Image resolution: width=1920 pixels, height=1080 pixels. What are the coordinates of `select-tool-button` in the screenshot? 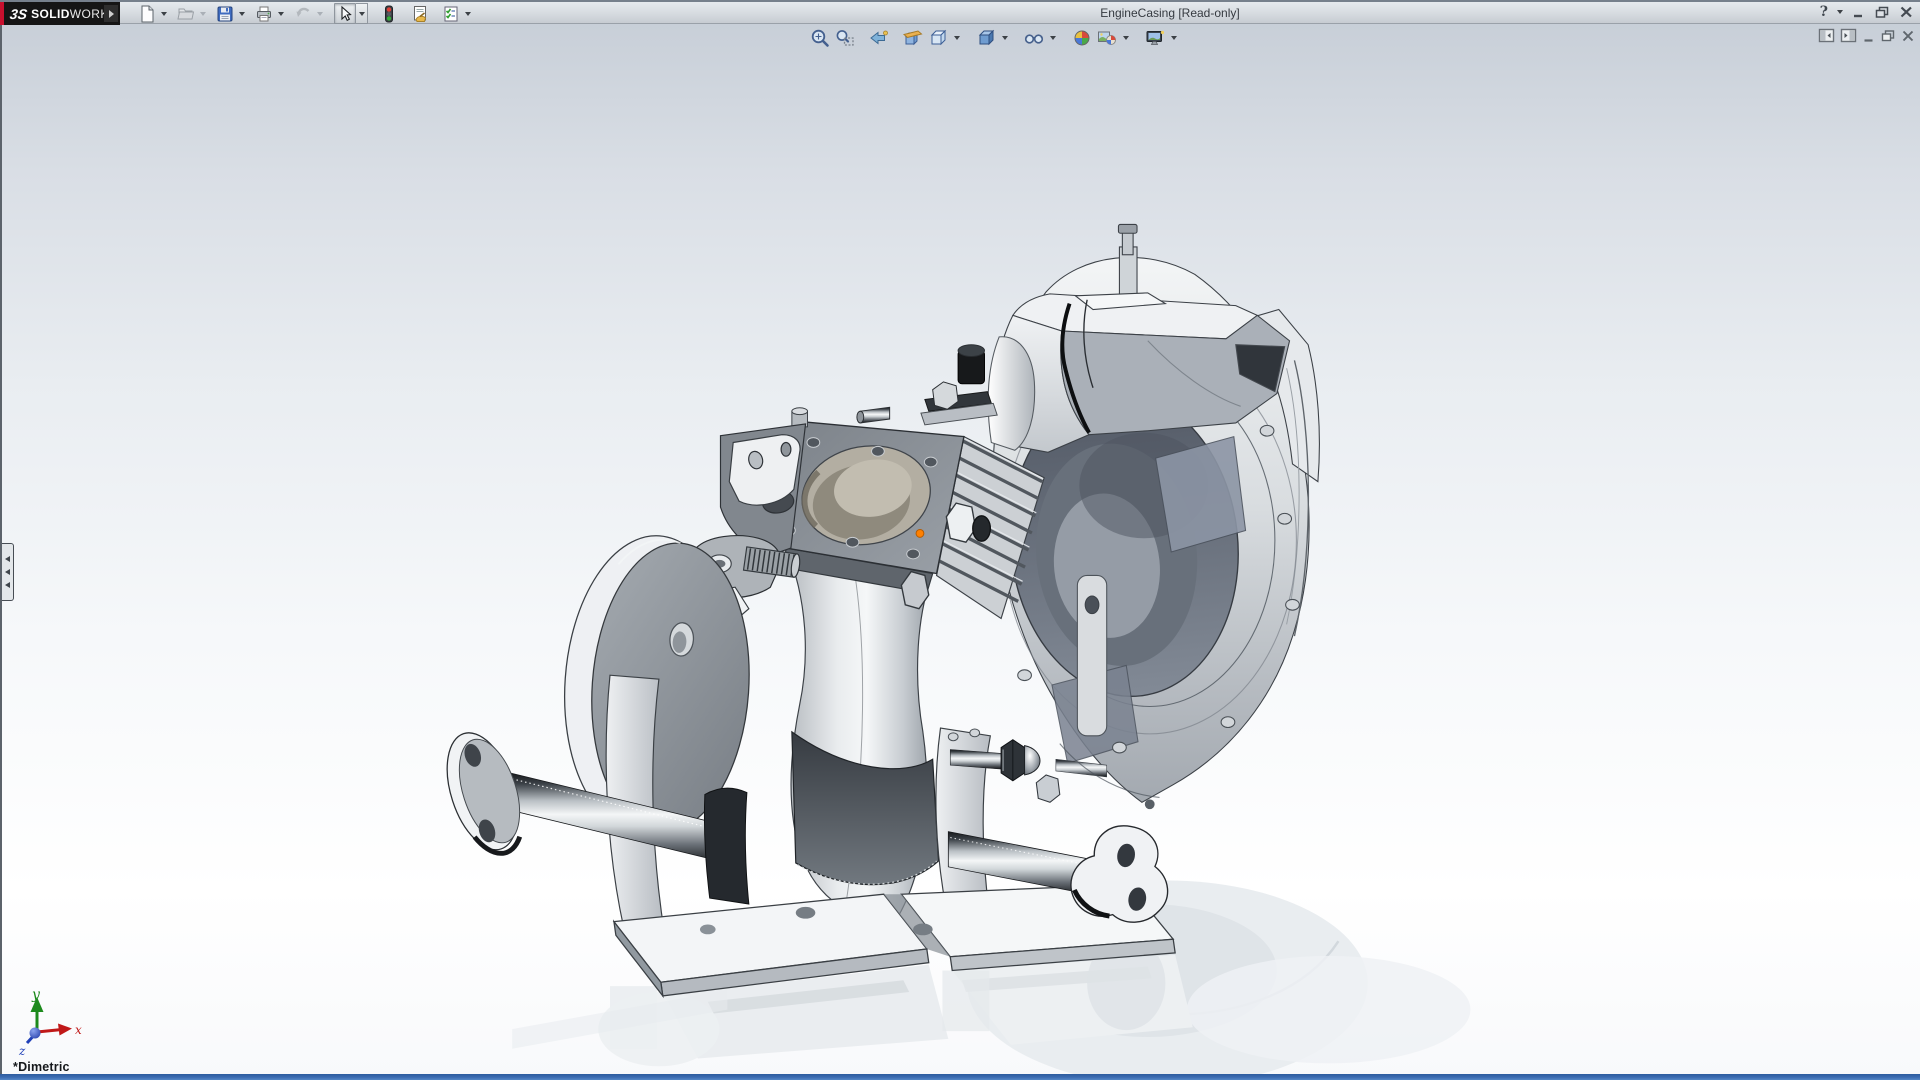 It's located at (345, 13).